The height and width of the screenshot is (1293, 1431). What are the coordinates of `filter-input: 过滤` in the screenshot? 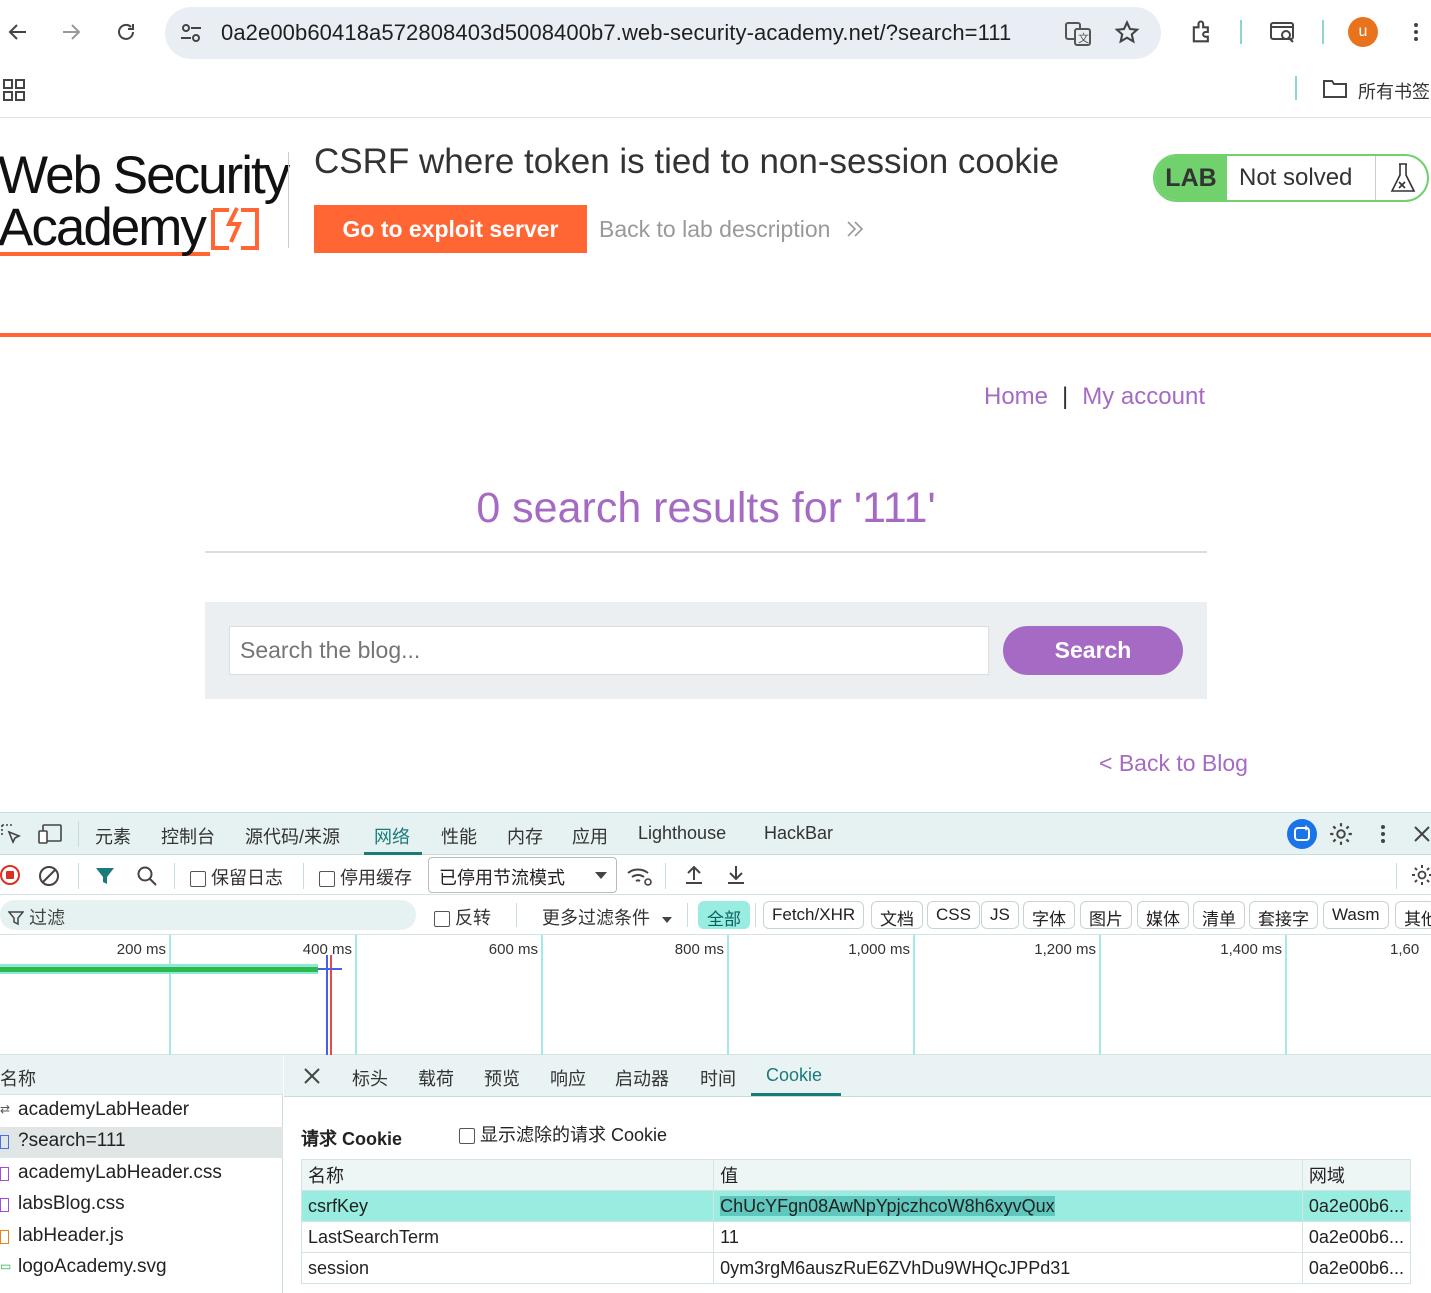 It's located at (208, 915).